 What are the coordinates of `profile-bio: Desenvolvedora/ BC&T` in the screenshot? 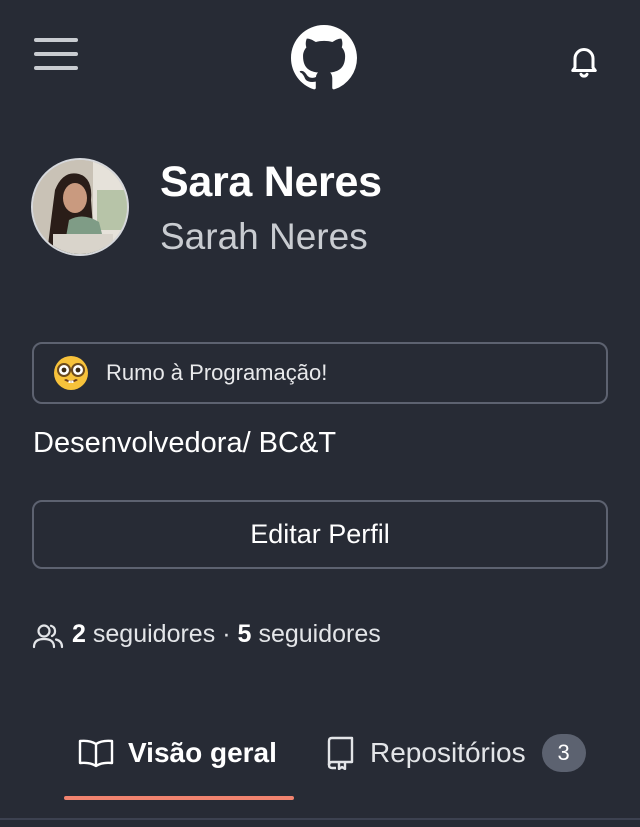 It's located at (185, 443).